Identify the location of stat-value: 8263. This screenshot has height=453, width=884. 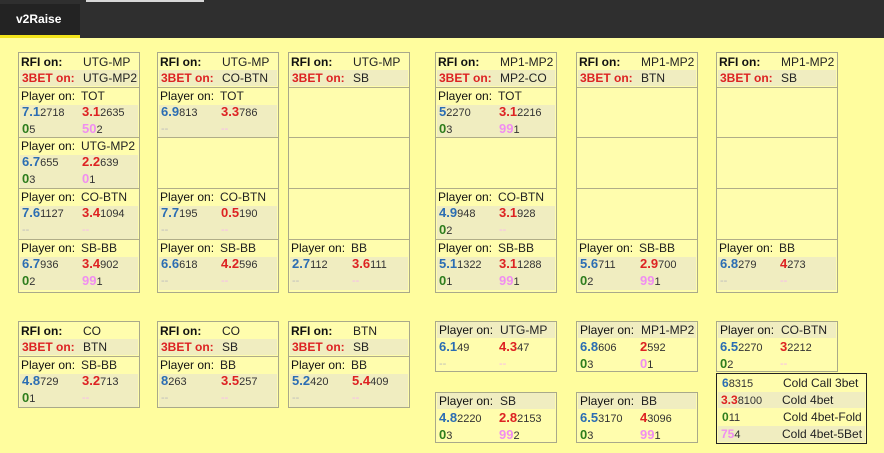
(174, 380).